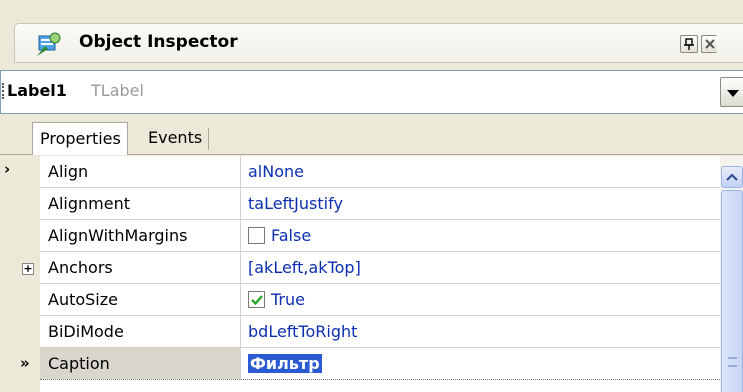 The image size is (743, 392). I want to click on pin-icon, so click(689, 44).